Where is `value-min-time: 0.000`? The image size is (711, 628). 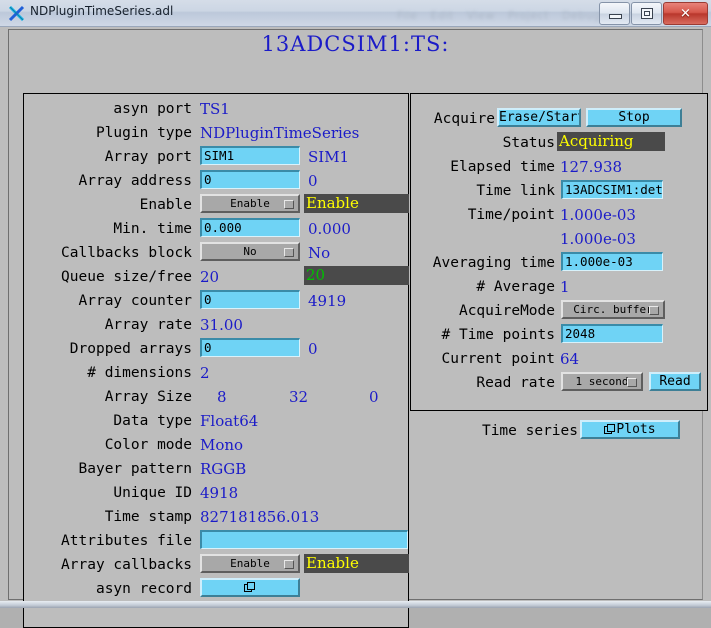 value-min-time: 0.000 is located at coordinates (329, 229).